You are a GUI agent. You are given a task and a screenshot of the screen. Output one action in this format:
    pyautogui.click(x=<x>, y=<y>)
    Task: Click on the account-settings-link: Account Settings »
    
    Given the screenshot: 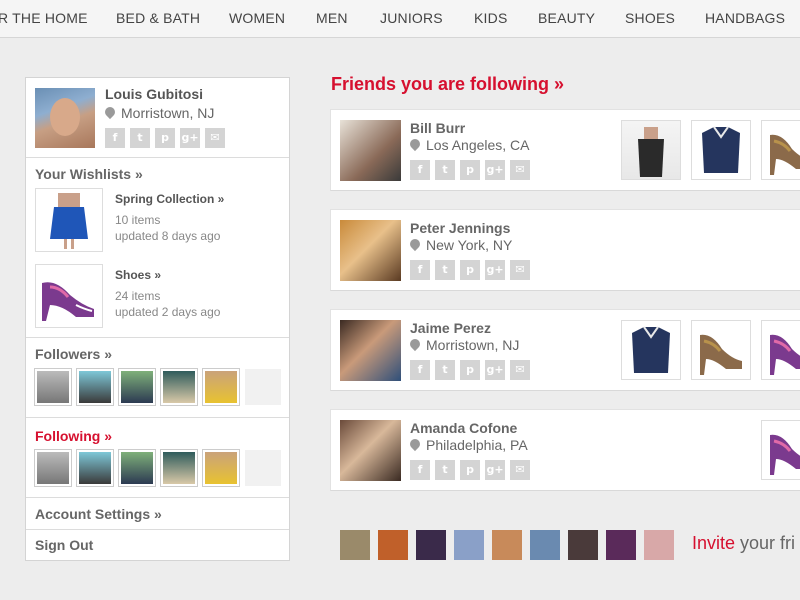 What is the action you would take?
    pyautogui.click(x=98, y=514)
    